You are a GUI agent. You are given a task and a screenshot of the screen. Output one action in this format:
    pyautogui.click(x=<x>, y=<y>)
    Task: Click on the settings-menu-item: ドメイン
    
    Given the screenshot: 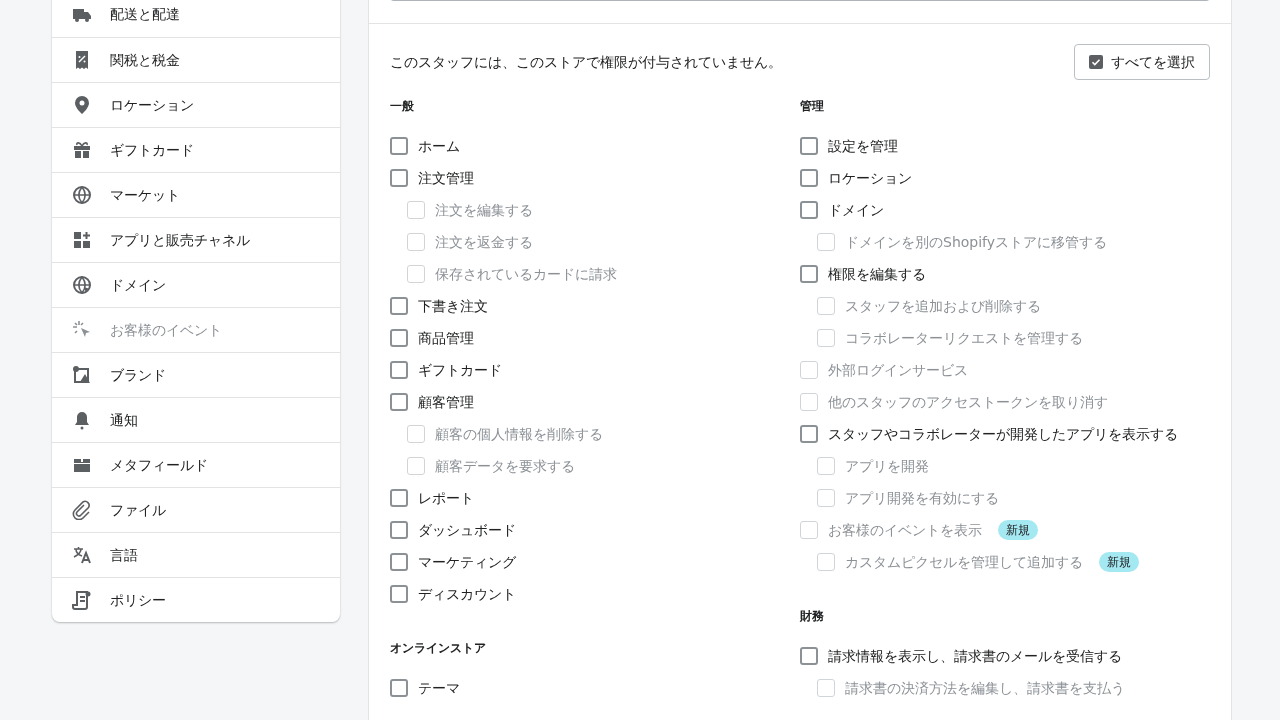 What is the action you would take?
    pyautogui.click(x=196, y=284)
    